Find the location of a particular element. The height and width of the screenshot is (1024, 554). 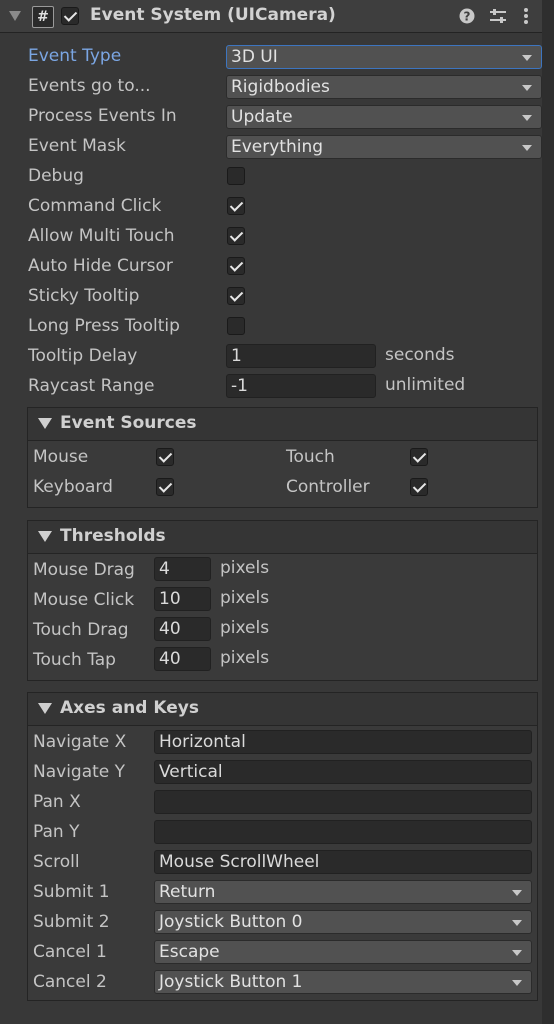

auto-hide-cursor-checkbox is located at coordinates (236, 266).